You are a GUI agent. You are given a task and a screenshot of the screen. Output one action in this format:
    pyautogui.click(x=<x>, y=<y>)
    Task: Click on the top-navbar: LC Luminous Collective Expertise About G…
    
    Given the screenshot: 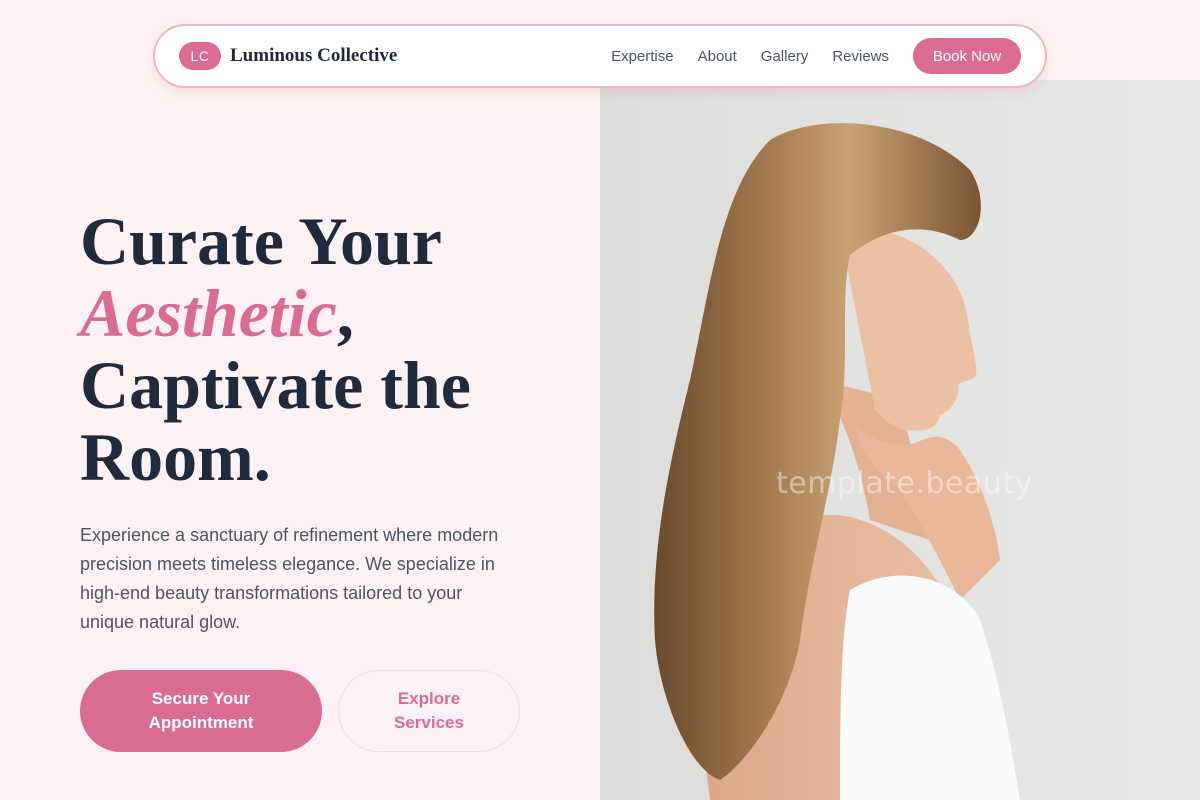 What is the action you would take?
    pyautogui.click(x=600, y=56)
    